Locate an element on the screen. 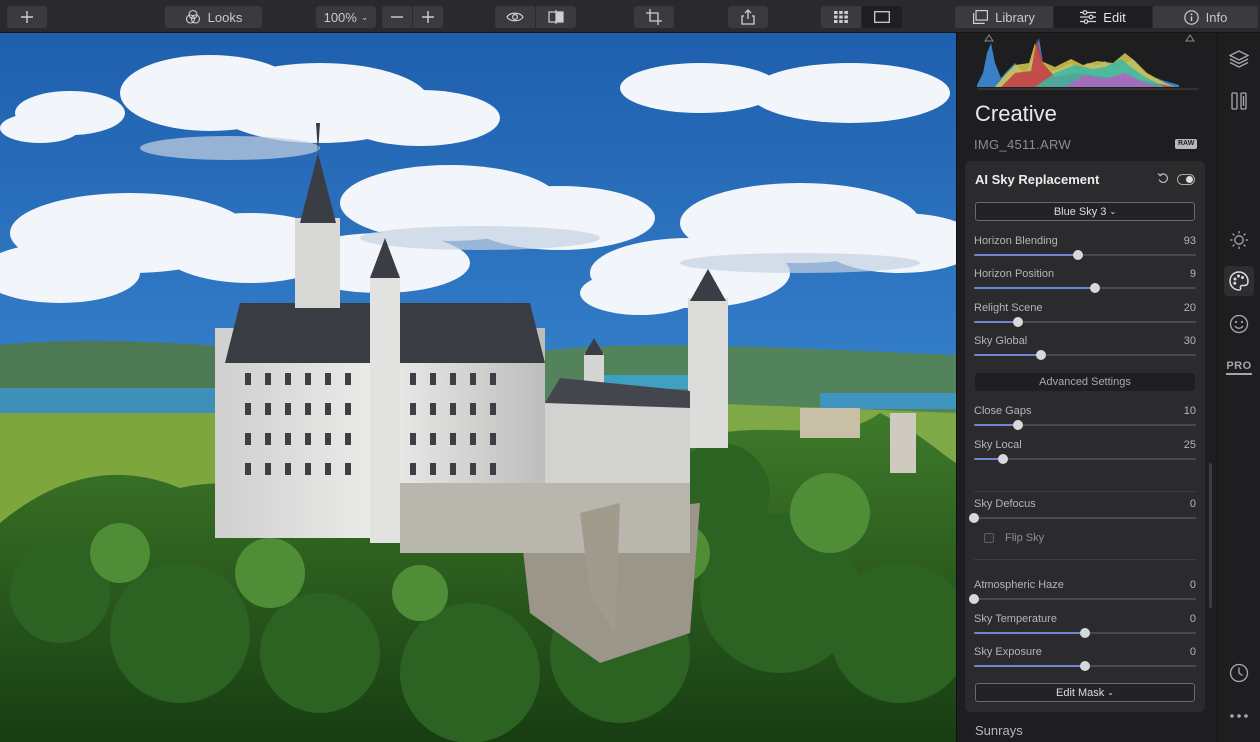  slider-horizon-position: Horizon Position 9 is located at coordinates (1085, 283).